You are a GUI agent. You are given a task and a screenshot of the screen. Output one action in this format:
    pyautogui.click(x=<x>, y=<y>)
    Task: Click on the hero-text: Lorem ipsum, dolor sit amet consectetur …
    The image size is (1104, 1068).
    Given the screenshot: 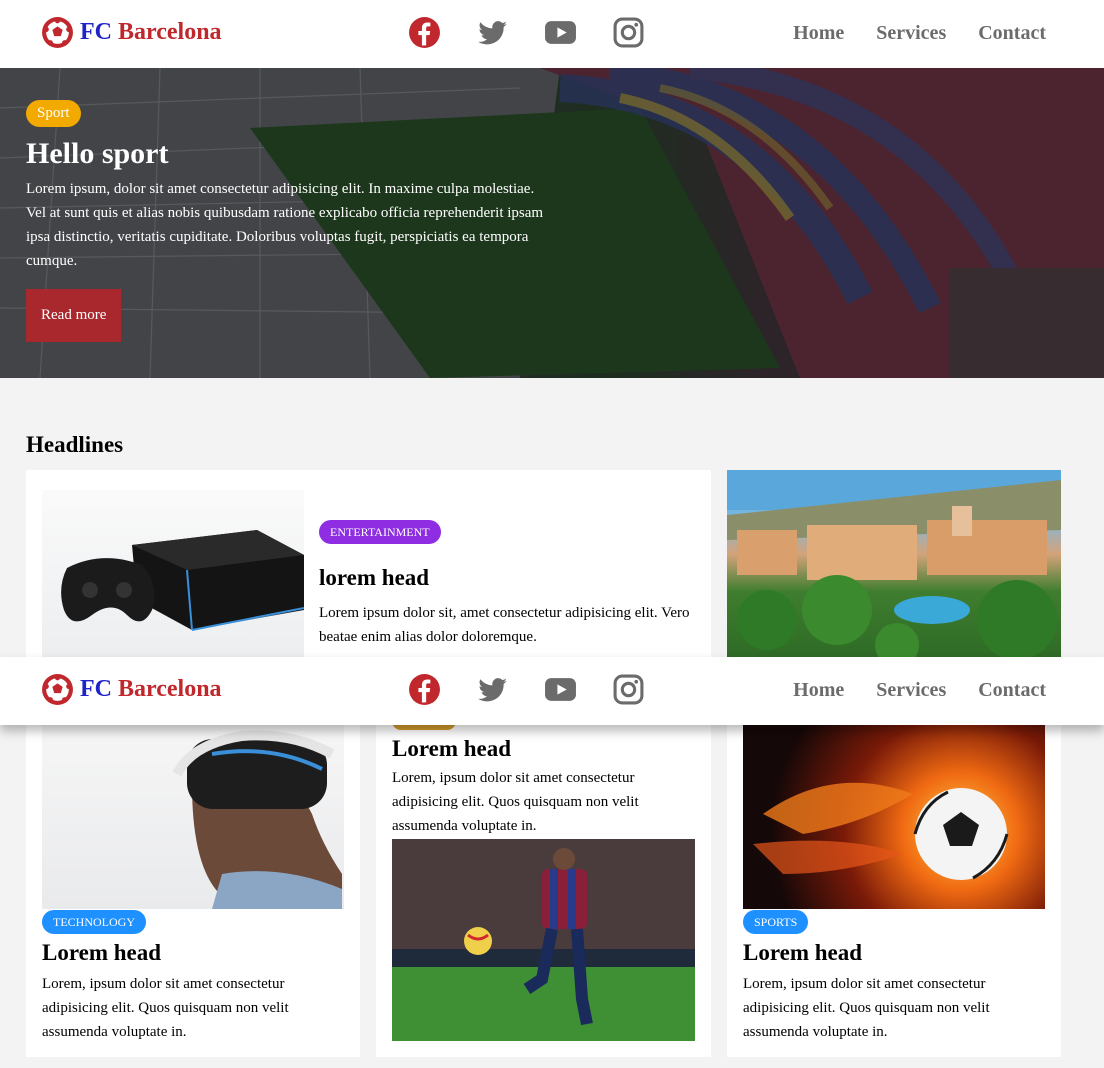 What is the action you would take?
    pyautogui.click(x=285, y=225)
    